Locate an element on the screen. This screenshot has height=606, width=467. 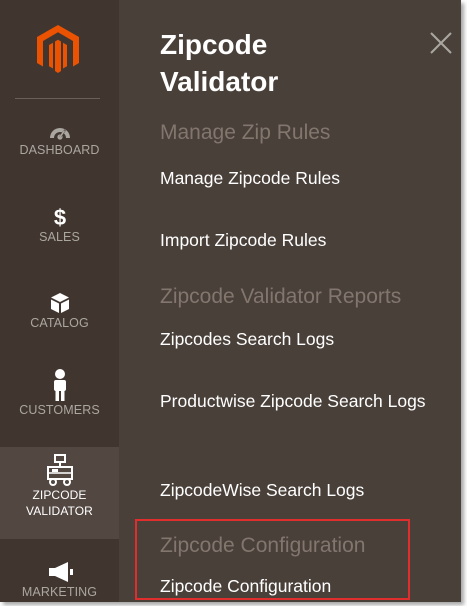
sidebar-item-label: SALES is located at coordinates (59, 237).